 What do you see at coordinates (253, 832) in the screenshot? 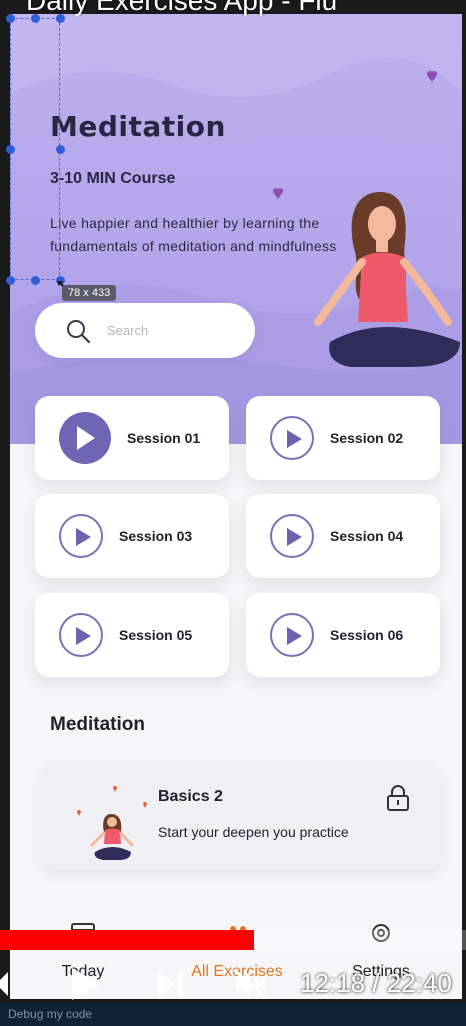
I see `course-subtitle: Start your deepen you practice` at bounding box center [253, 832].